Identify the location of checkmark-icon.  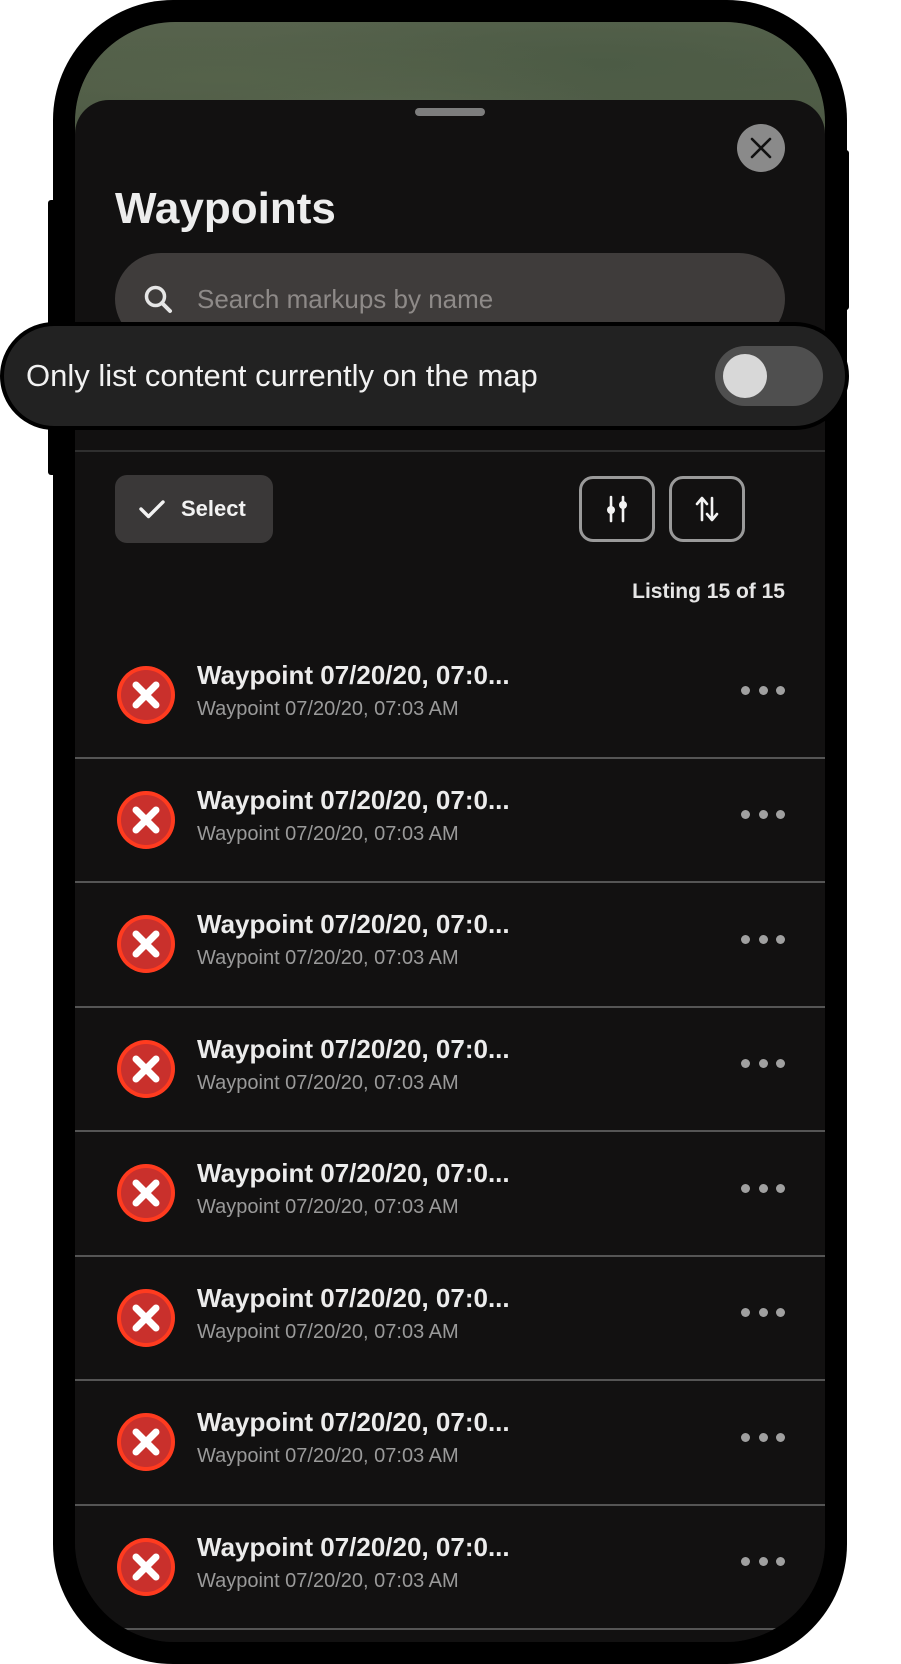
(152, 509).